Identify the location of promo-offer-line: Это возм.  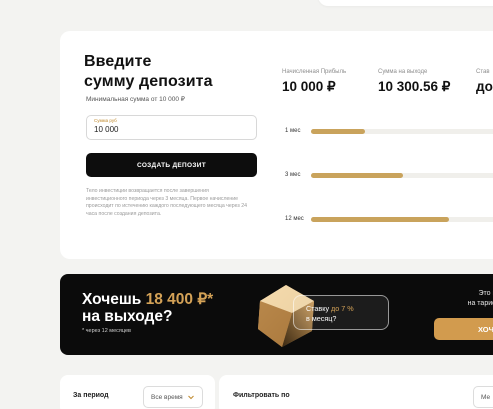
(485, 293).